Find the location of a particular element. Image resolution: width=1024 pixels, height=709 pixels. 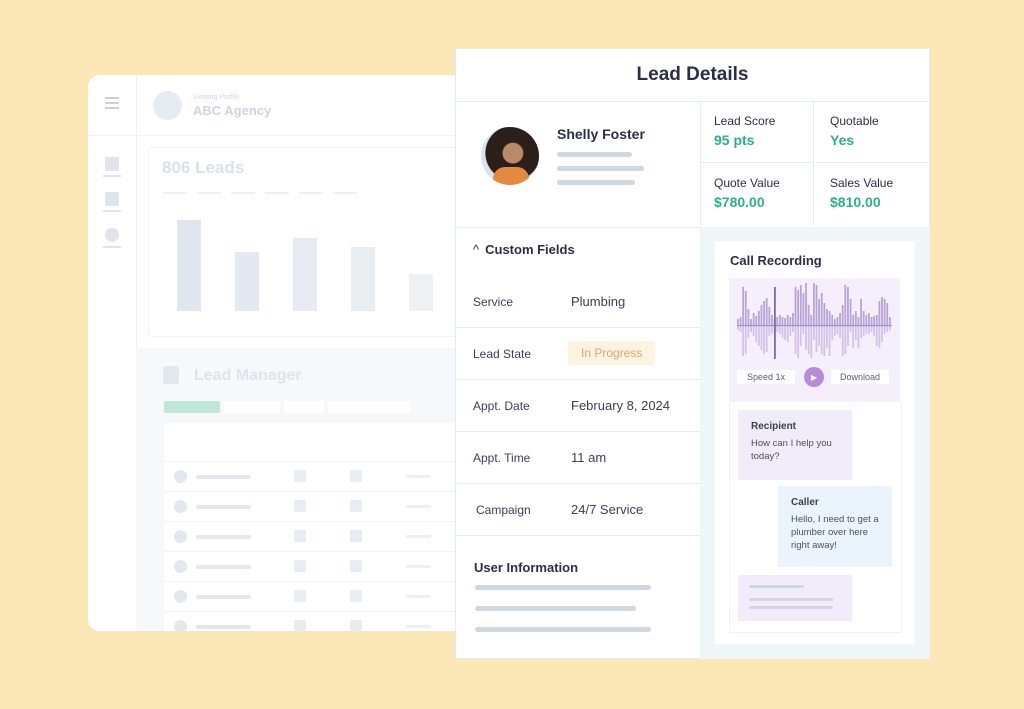

custom-fields-toggle: ^ Custom Fields is located at coordinates (524, 249).